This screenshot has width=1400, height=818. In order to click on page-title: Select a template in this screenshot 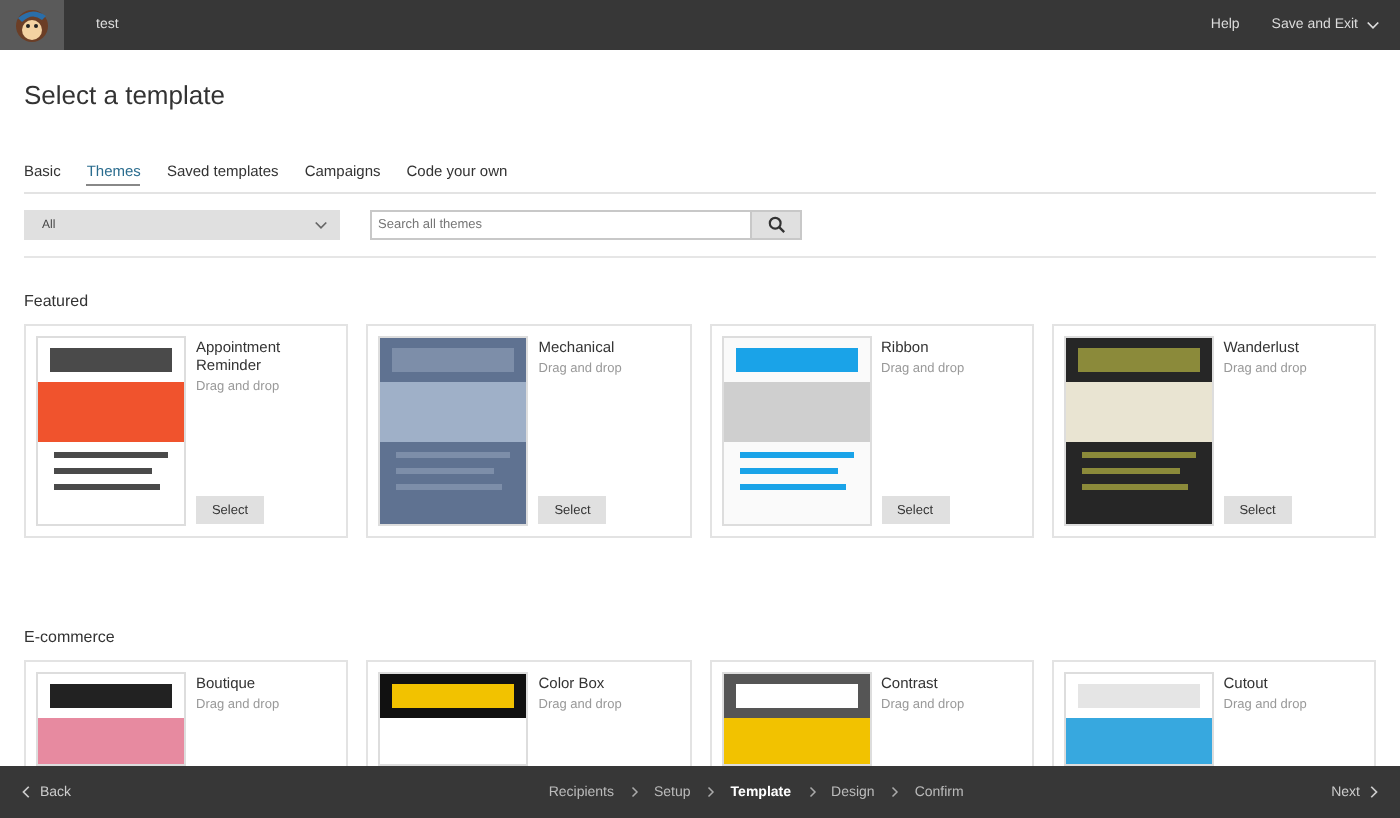, I will do `click(125, 95)`.